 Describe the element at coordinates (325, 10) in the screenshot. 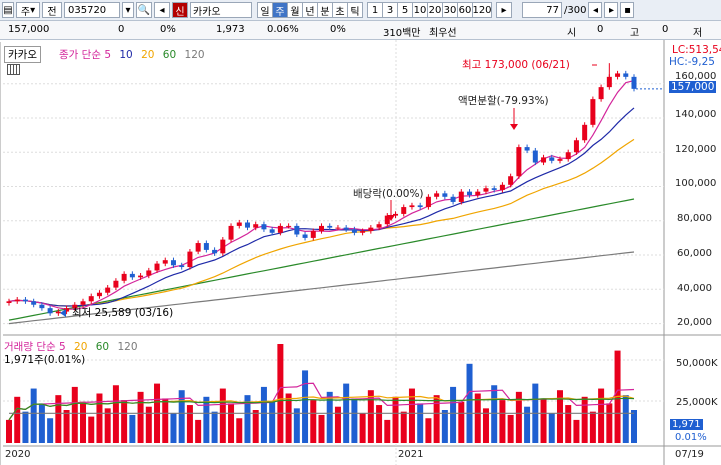

I see `tab-minute: 분` at that location.